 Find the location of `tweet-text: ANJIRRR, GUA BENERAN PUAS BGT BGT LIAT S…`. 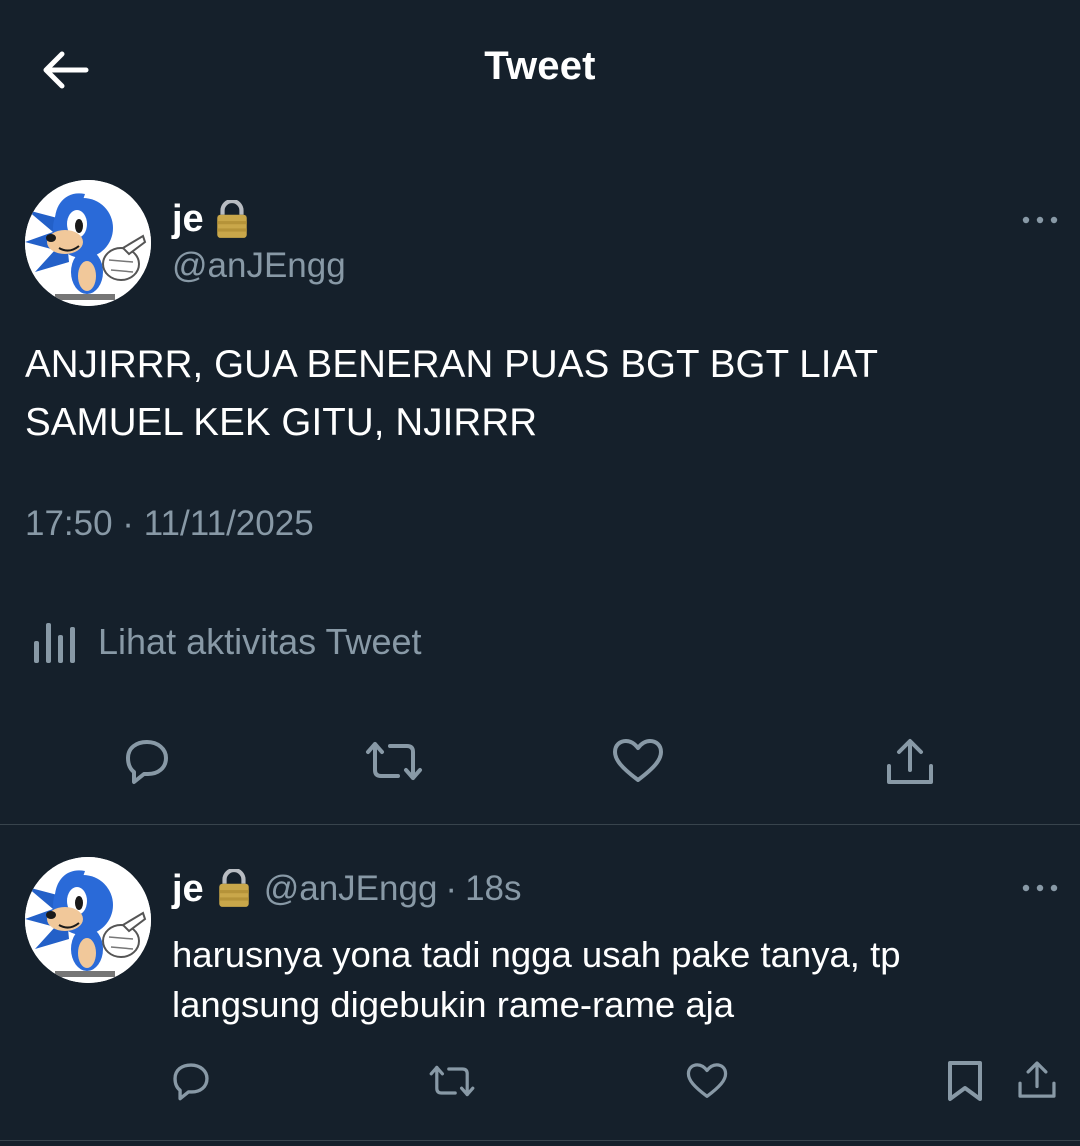

tweet-text: ANJIRRR, GUA BENERAN PUAS BGT BGT LIAT S… is located at coordinates (451, 393).